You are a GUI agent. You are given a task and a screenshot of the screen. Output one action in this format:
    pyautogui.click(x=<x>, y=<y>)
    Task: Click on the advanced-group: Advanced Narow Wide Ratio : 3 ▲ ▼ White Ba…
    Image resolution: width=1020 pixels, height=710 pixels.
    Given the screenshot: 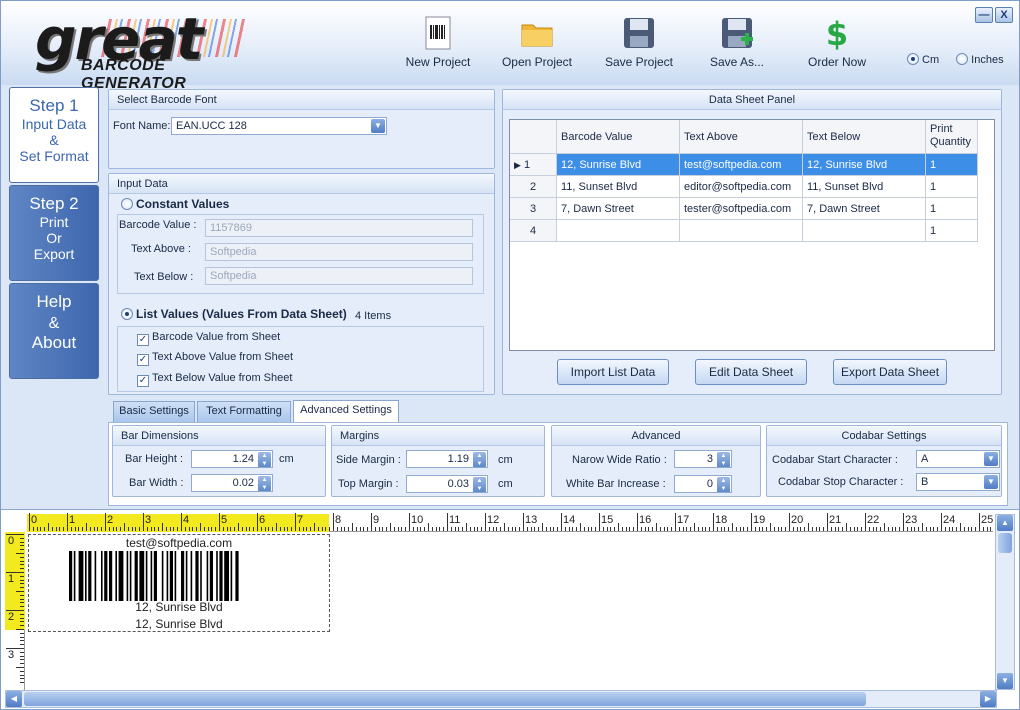 What is the action you would take?
    pyautogui.click(x=656, y=461)
    